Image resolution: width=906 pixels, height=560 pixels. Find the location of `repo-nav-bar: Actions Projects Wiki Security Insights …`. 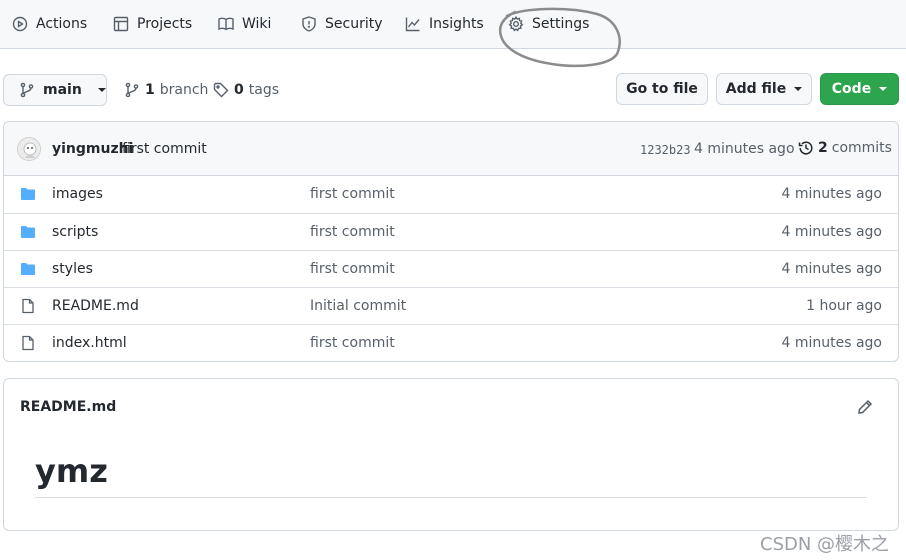

repo-nav-bar: Actions Projects Wiki Security Insights … is located at coordinates (453, 24).